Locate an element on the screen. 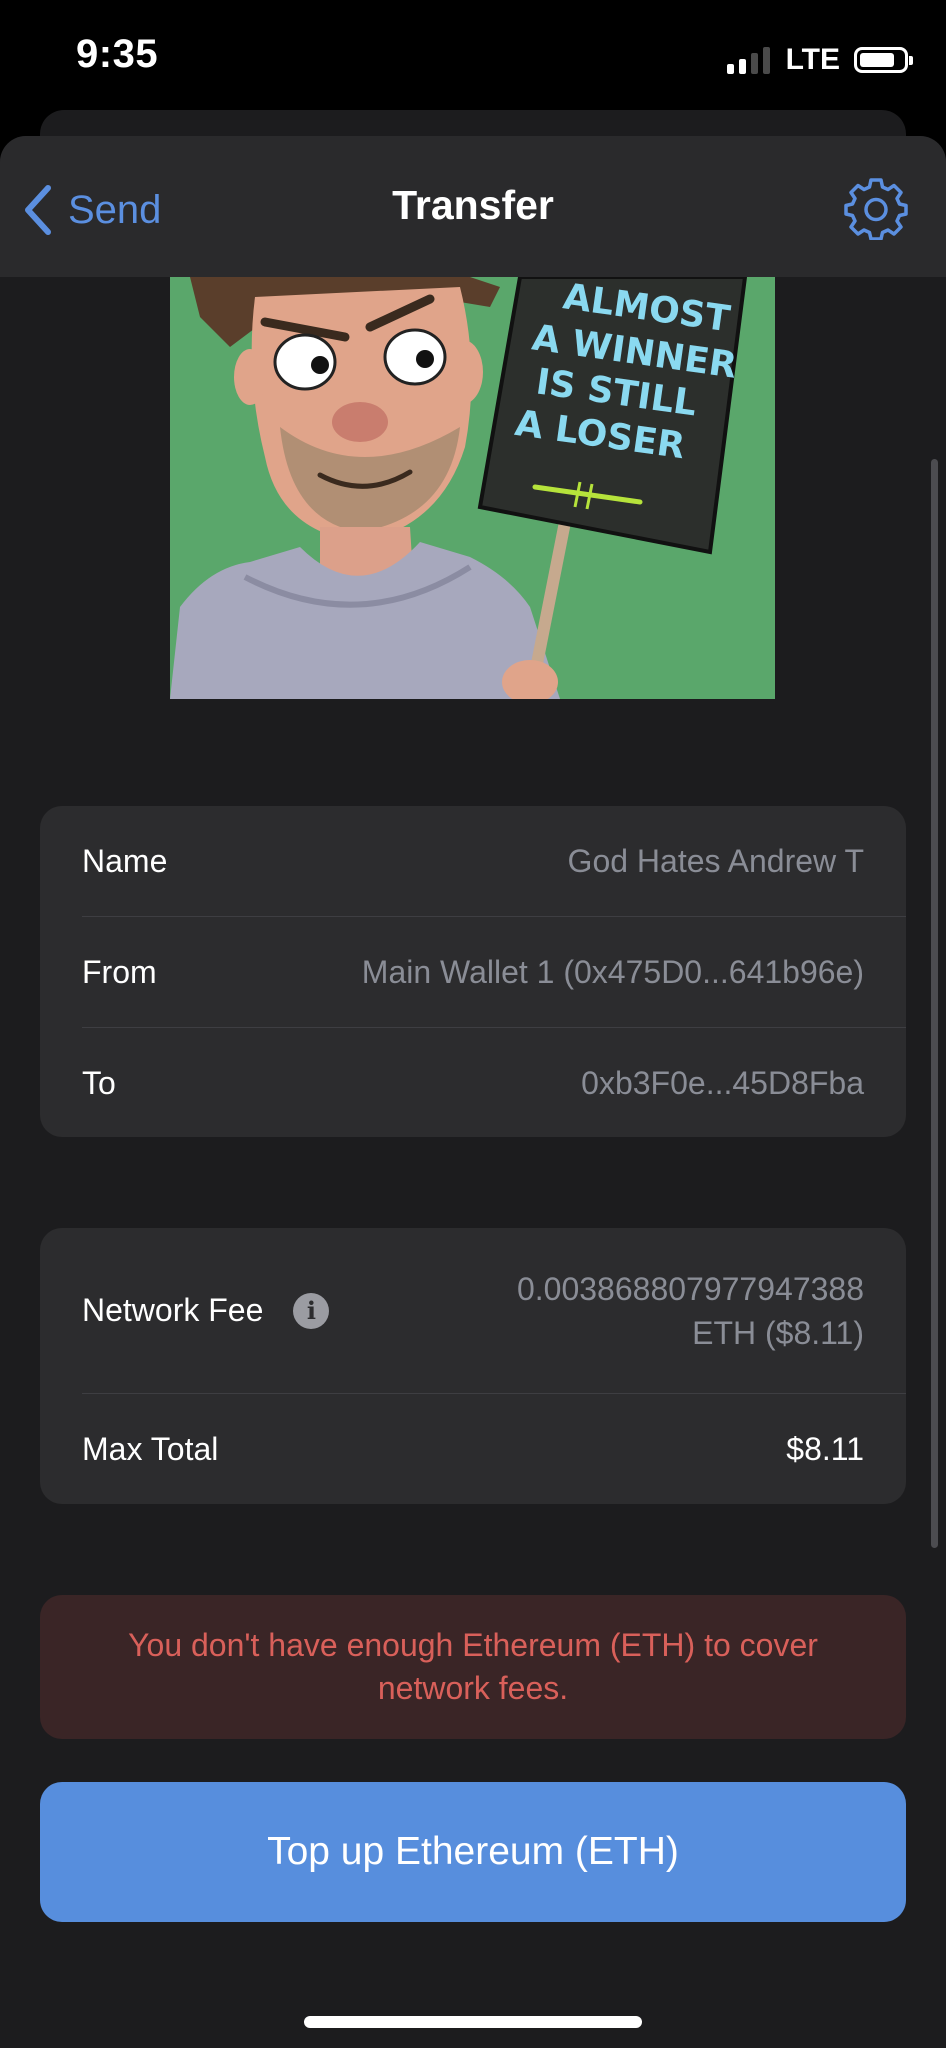 This screenshot has height=2048, width=946. top-up-eth-button: Top up Ethereum (ETH) is located at coordinates (473, 1852).